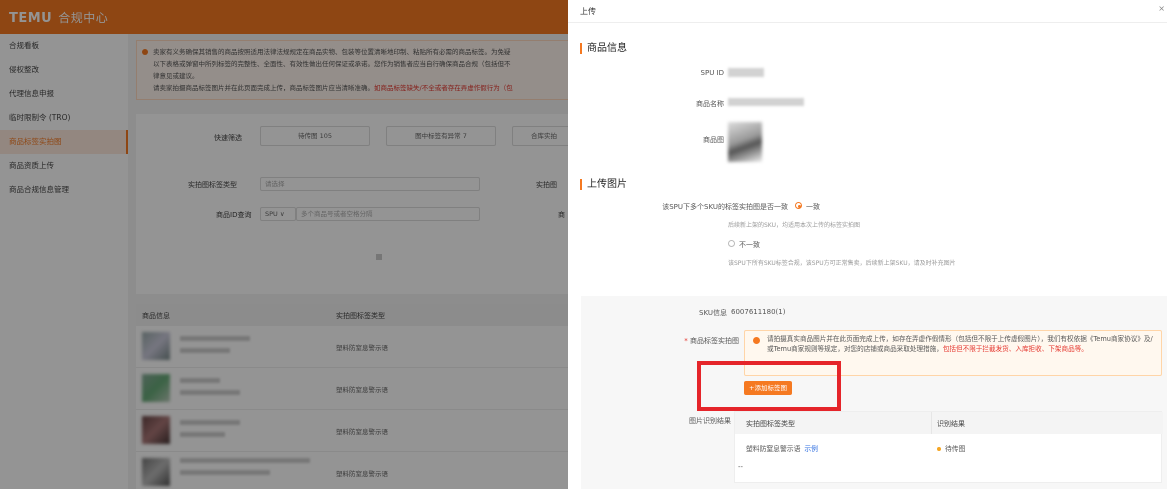 This screenshot has width=1167, height=489. I want to click on consistent-hint: 后续新上架的SKU，均适用本次上传的标签实拍图, so click(794, 225).